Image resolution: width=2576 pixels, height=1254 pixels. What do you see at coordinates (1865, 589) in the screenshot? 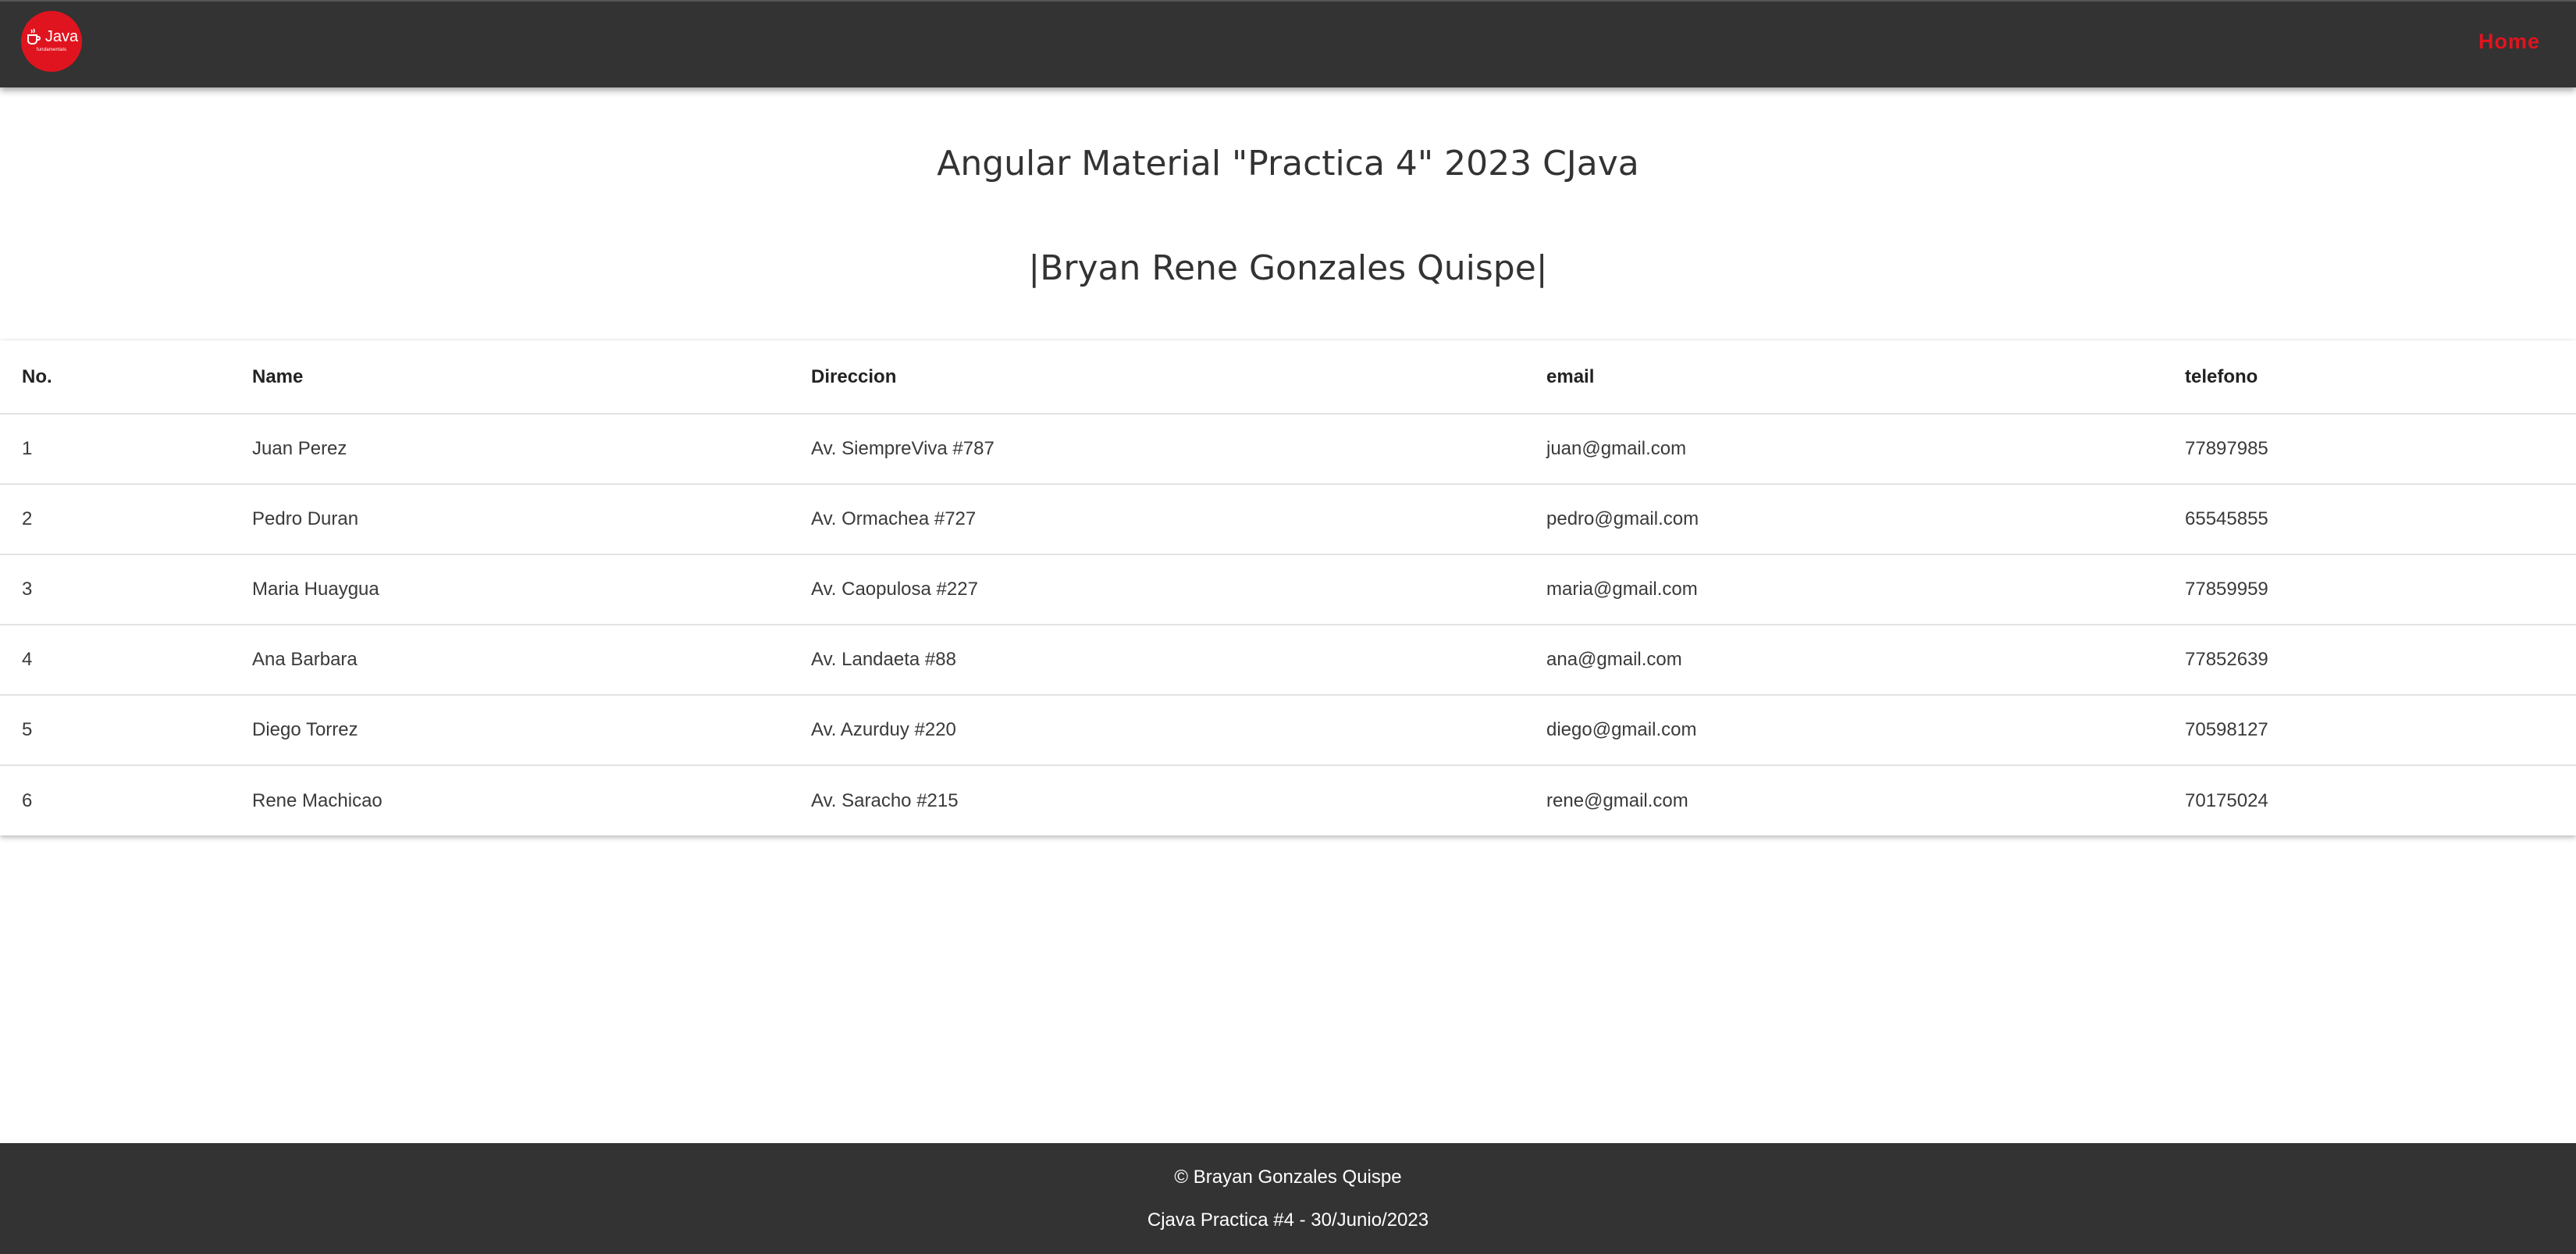
I see `cell-email: maria@gmail.com` at bounding box center [1865, 589].